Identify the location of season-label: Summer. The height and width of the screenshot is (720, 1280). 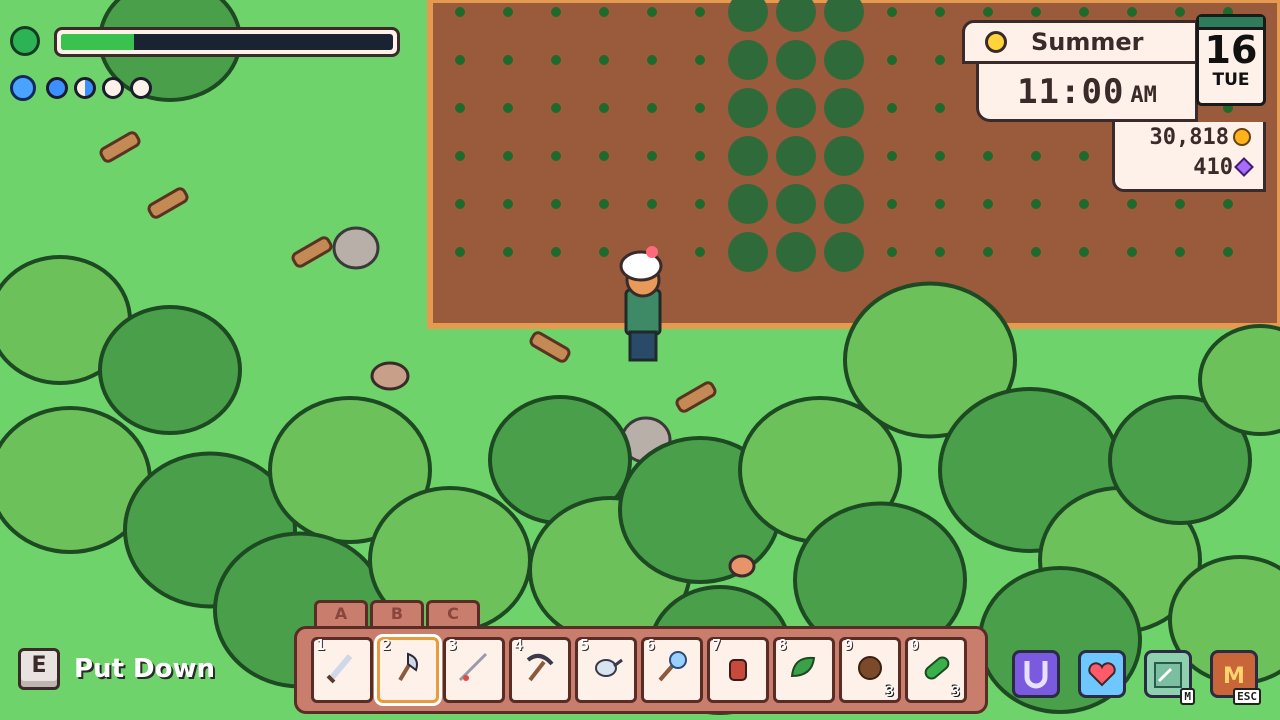
(1087, 42).